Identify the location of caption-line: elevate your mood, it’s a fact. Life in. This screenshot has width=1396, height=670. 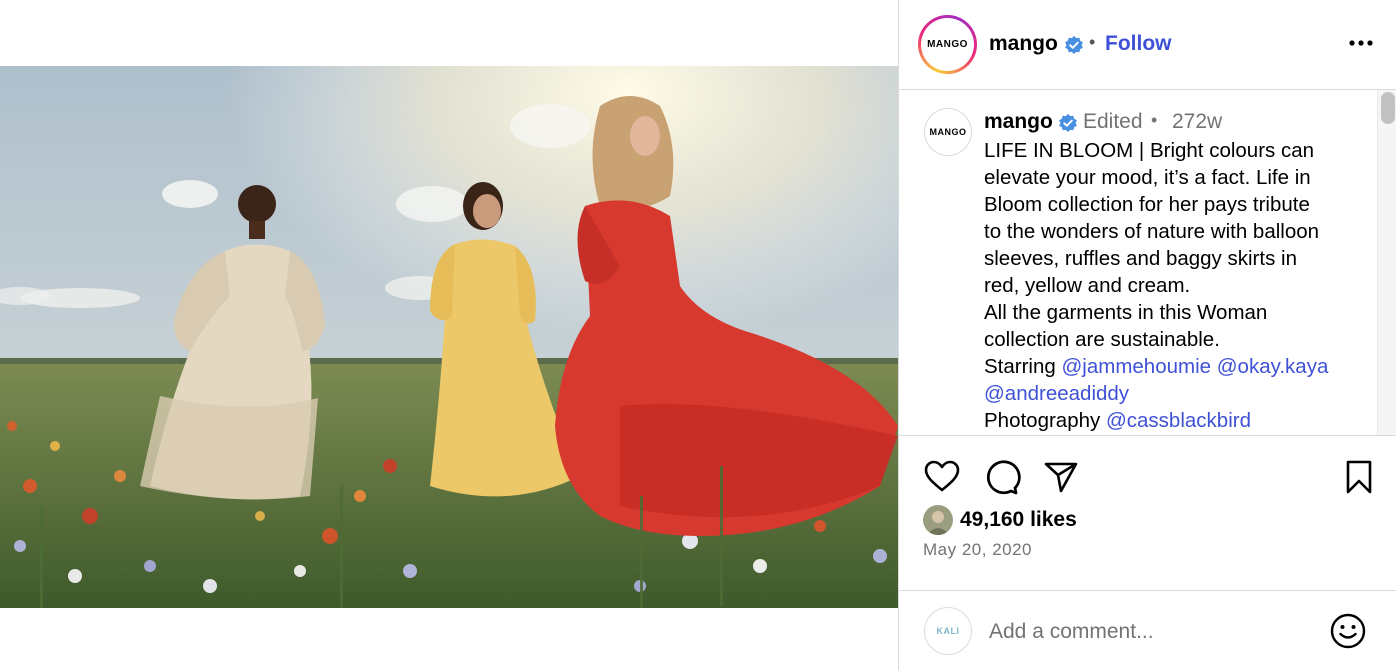
(1147, 177).